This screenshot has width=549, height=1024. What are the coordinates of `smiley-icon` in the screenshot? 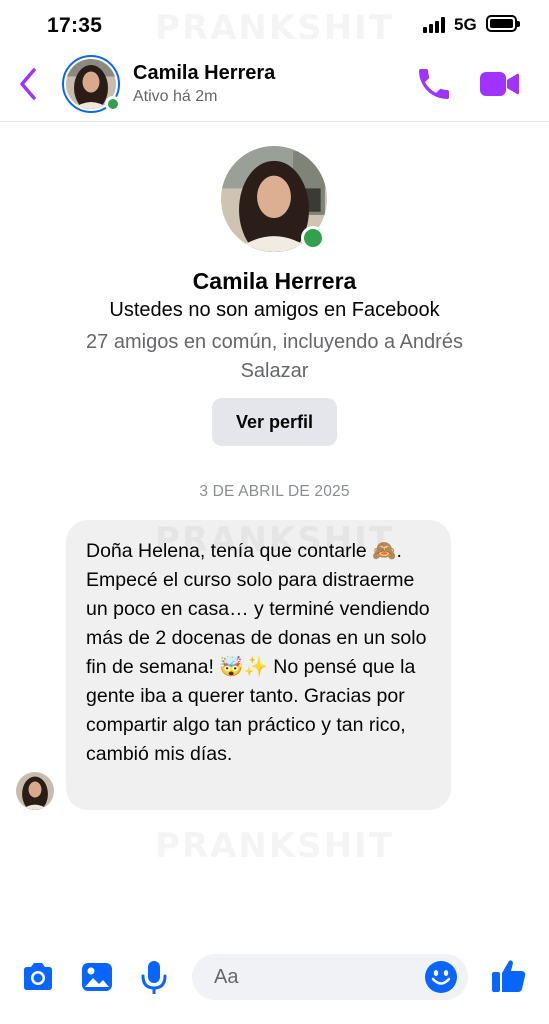 It's located at (441, 977).